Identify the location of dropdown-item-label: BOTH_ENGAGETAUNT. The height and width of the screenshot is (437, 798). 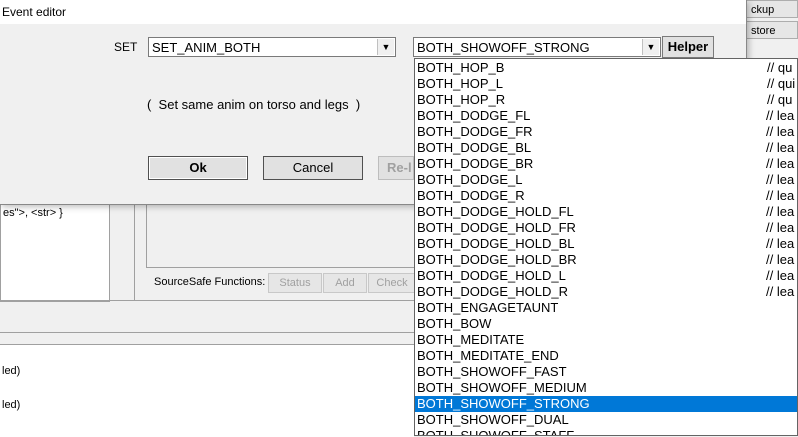
(488, 307).